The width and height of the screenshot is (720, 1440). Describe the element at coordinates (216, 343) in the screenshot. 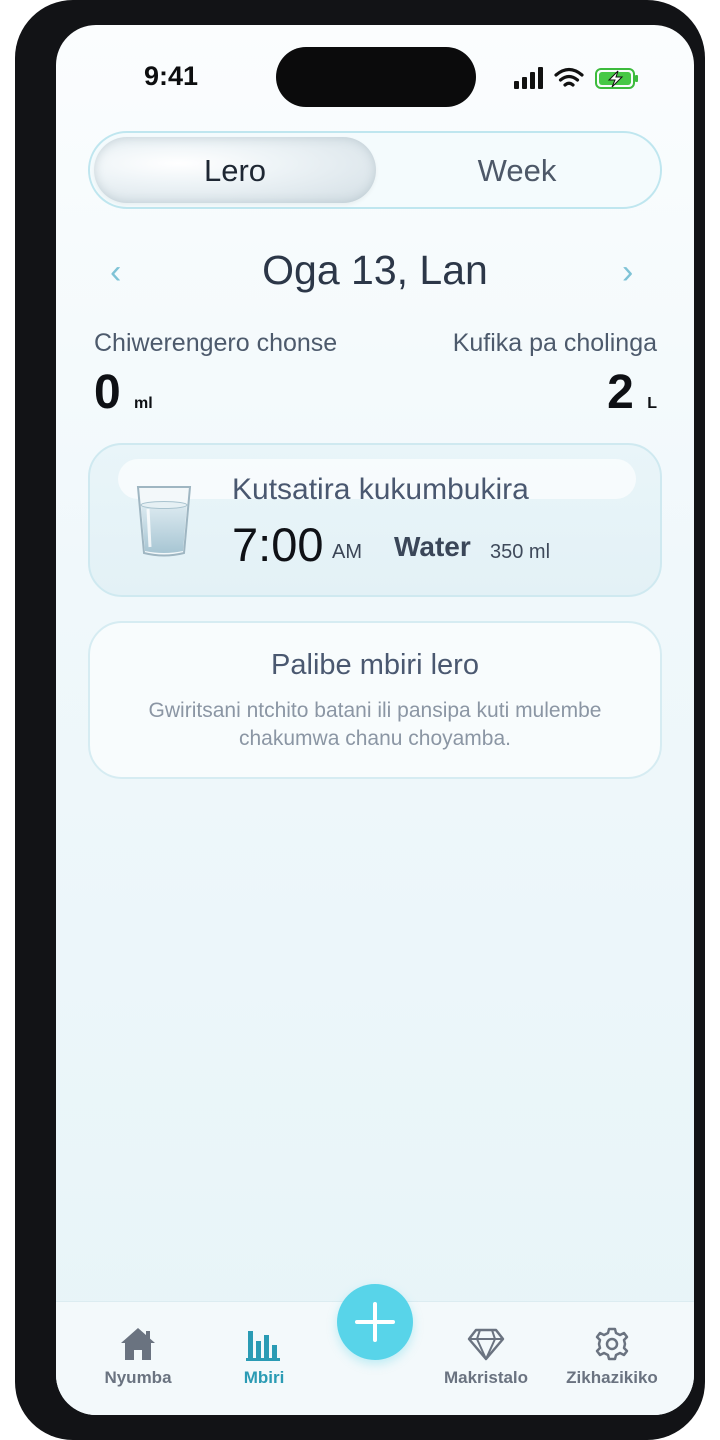

I see `total-label: Chiwerengero chonse` at that location.